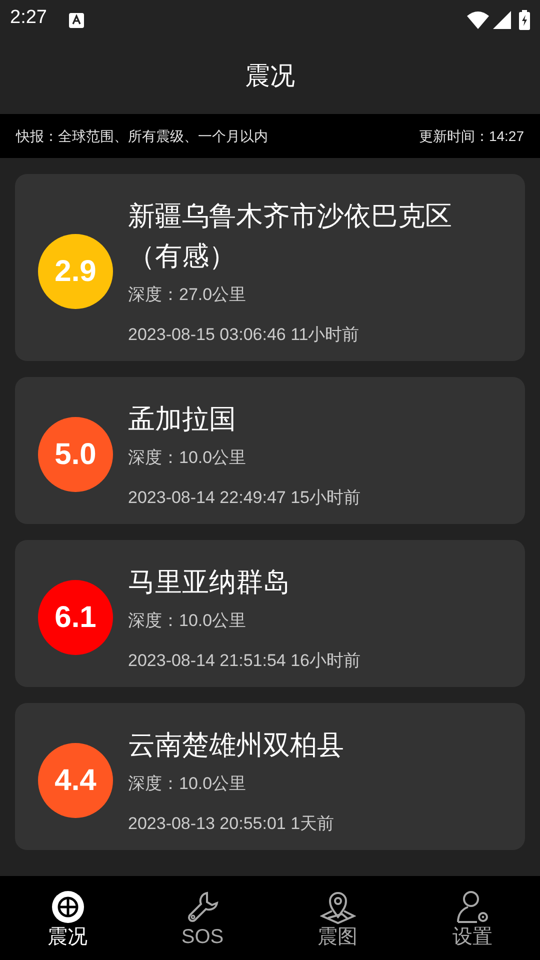  Describe the element at coordinates (76, 20) in the screenshot. I see `keyboard-icon` at that location.